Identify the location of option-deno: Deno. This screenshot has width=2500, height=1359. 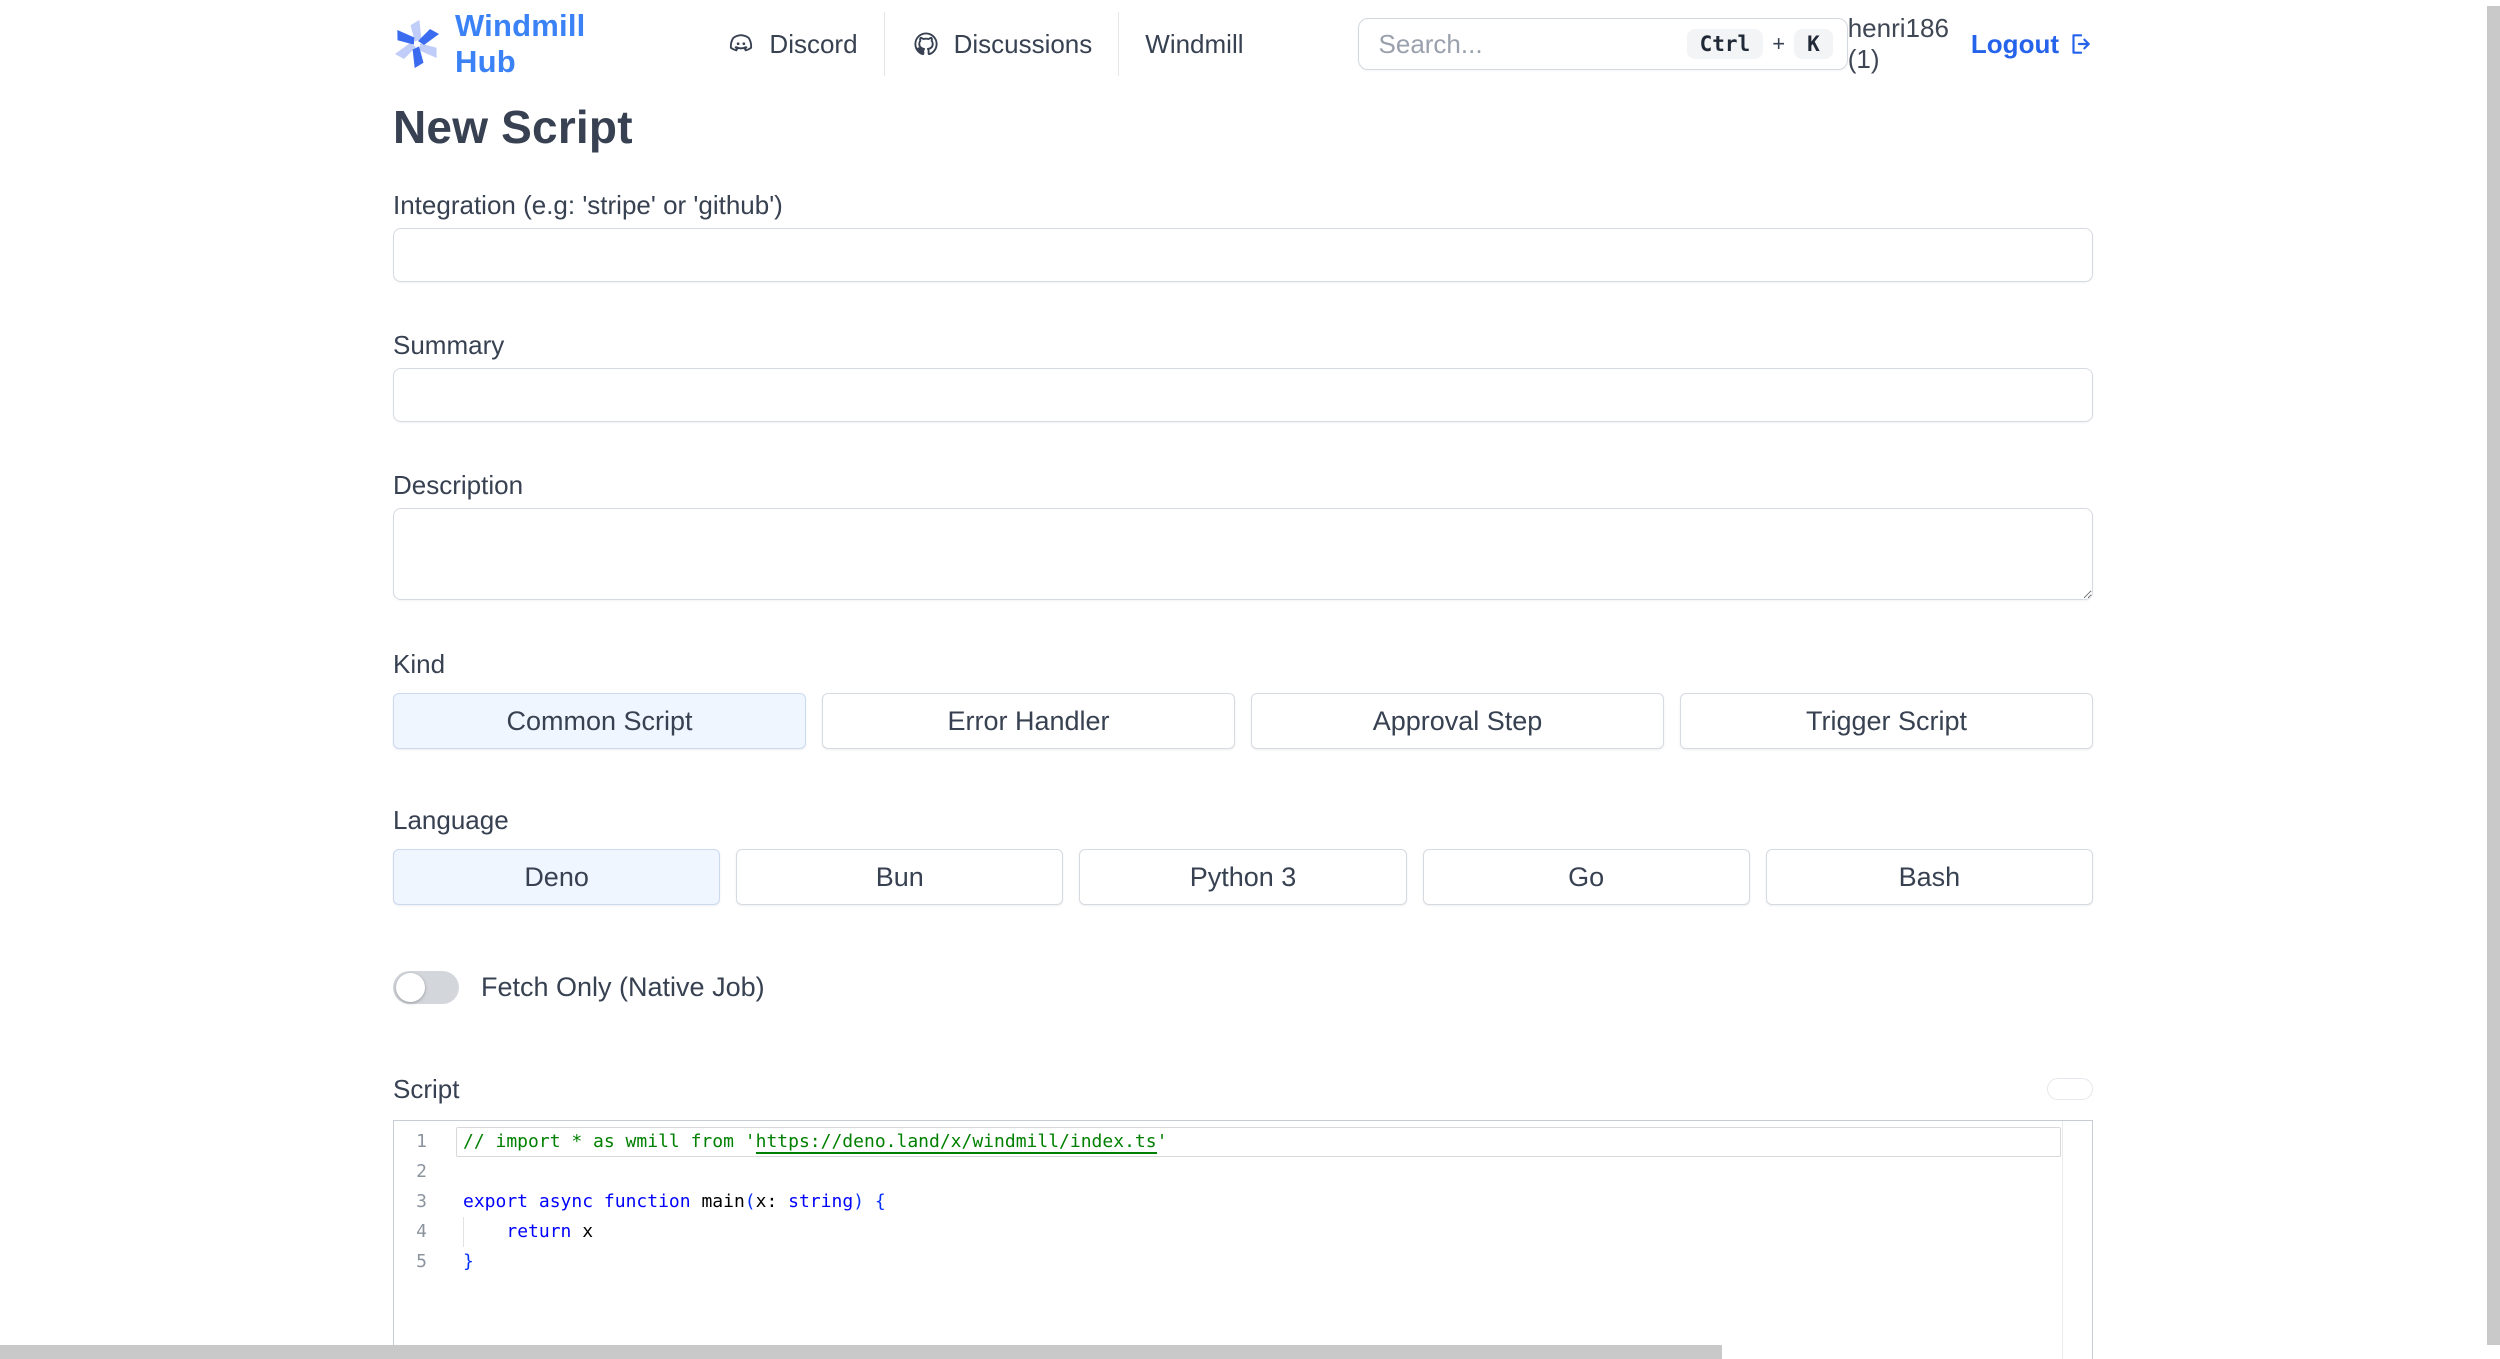
(557, 877).